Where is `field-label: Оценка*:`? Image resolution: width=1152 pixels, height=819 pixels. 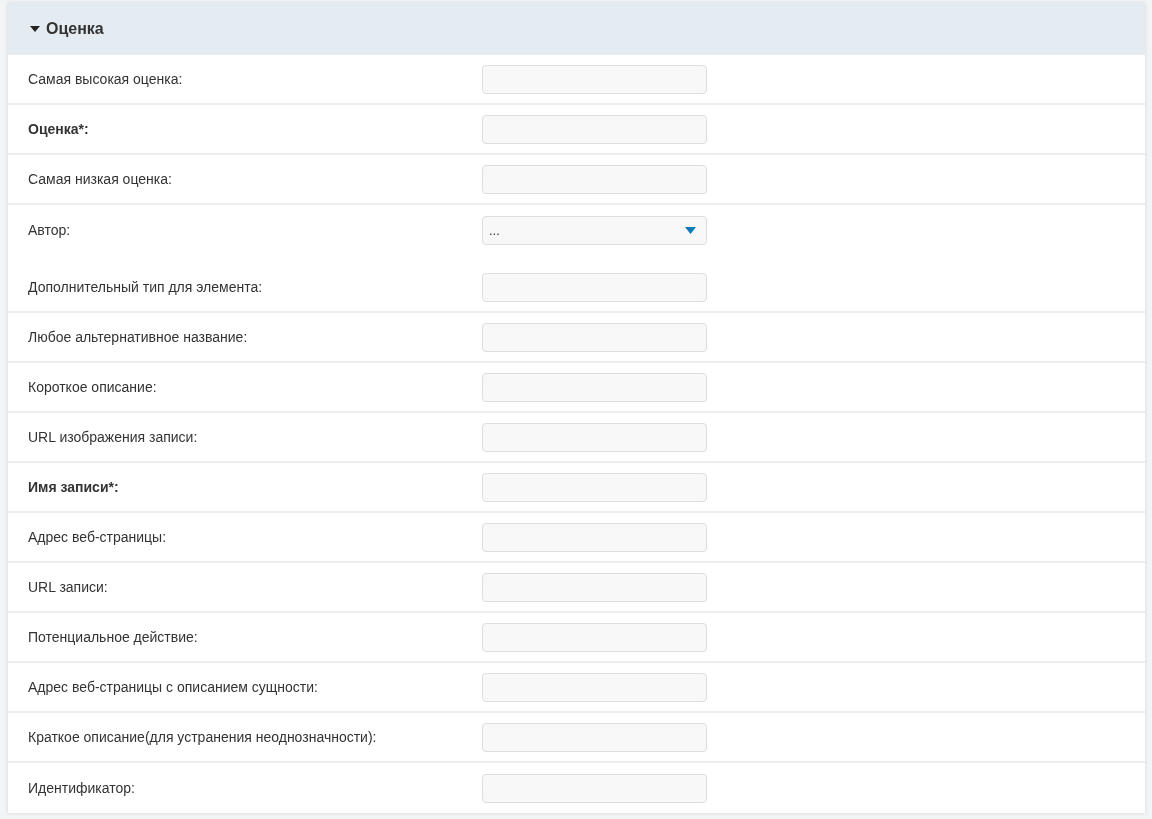
field-label: Оценка*: is located at coordinates (59, 129).